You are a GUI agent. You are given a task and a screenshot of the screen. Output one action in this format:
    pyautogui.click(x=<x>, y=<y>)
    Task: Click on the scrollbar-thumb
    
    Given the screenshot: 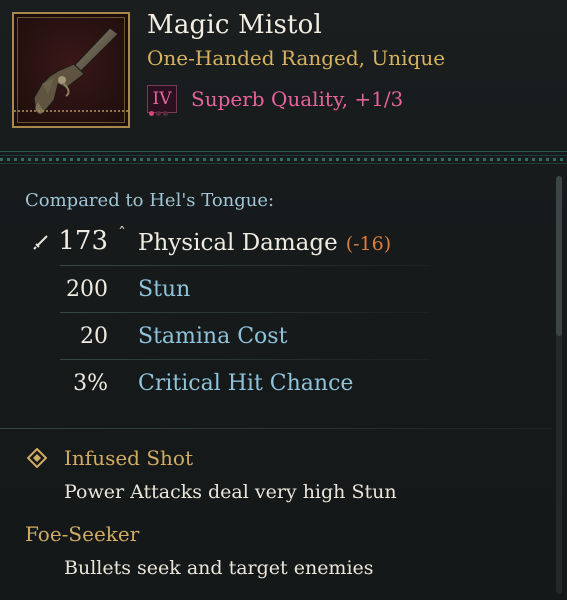 What is the action you would take?
    pyautogui.click(x=559, y=256)
    